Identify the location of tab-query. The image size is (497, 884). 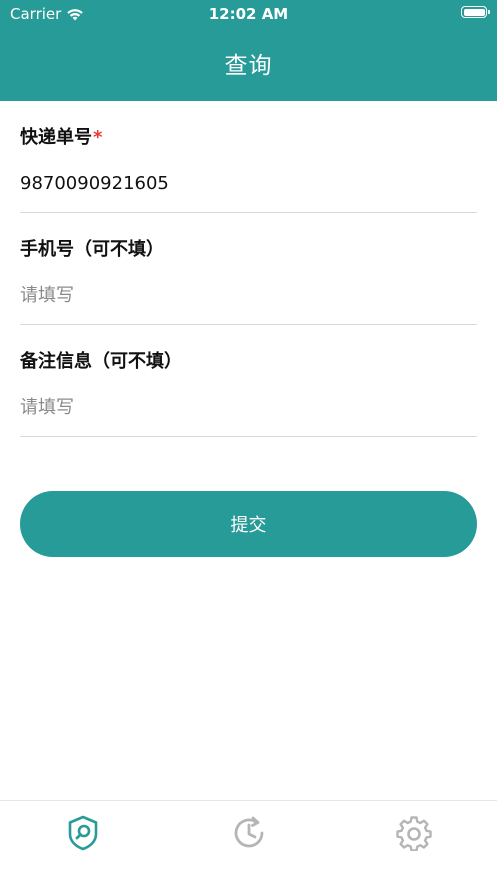
(83, 833).